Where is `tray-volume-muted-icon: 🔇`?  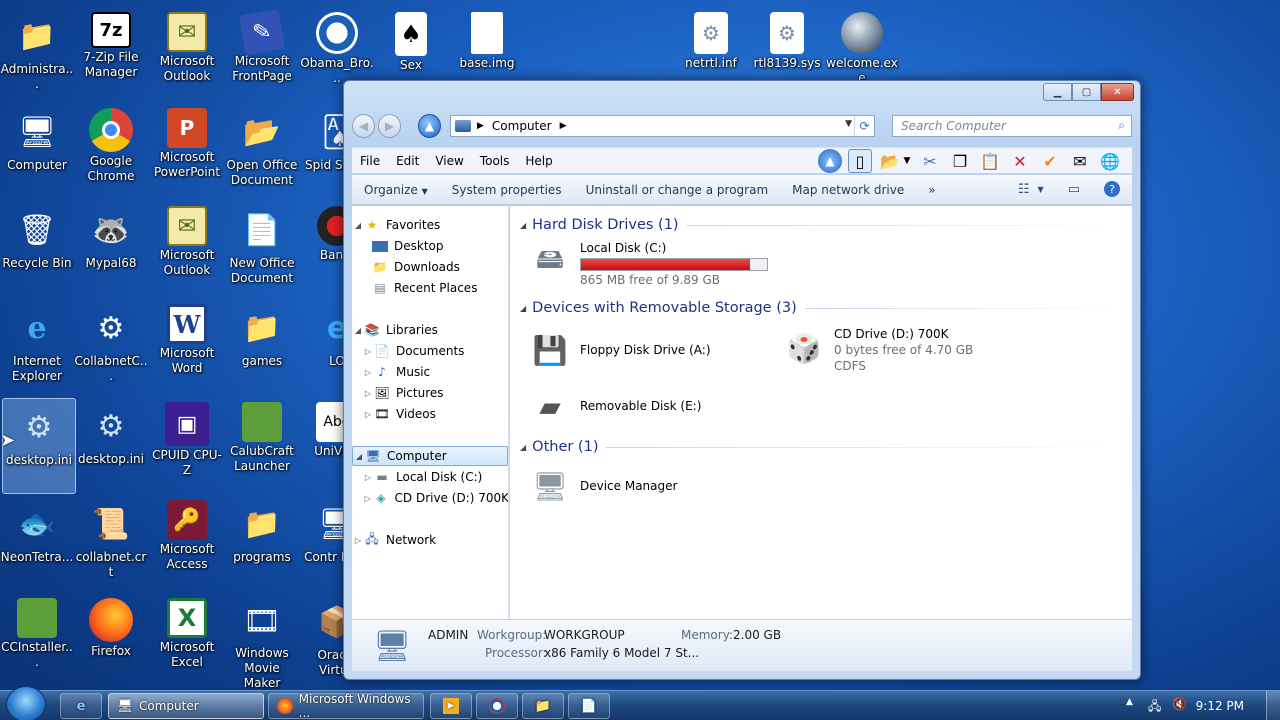 tray-volume-muted-icon: 🔇 is located at coordinates (1179, 704).